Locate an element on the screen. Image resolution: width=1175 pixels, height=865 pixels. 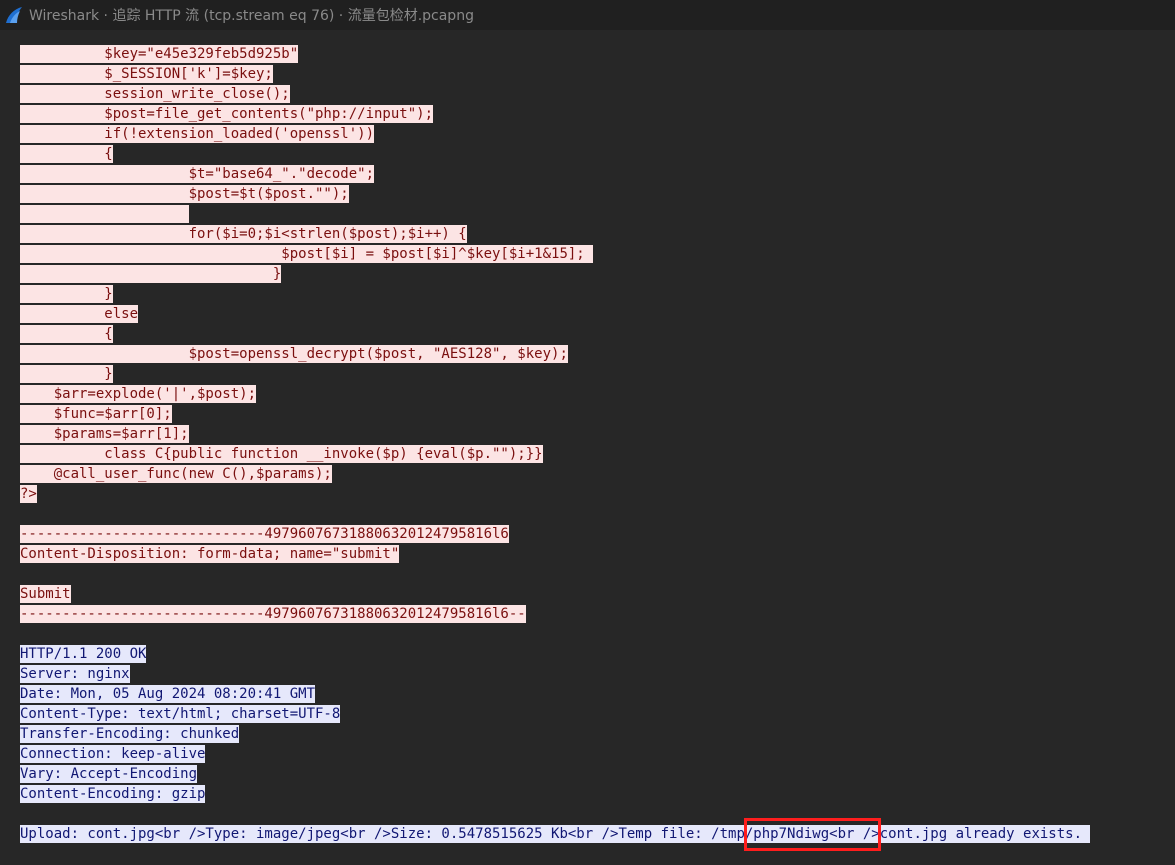
server-line: Date: Mon, 05 Aug 2024 08:20:41 GMT is located at coordinates (597, 694).